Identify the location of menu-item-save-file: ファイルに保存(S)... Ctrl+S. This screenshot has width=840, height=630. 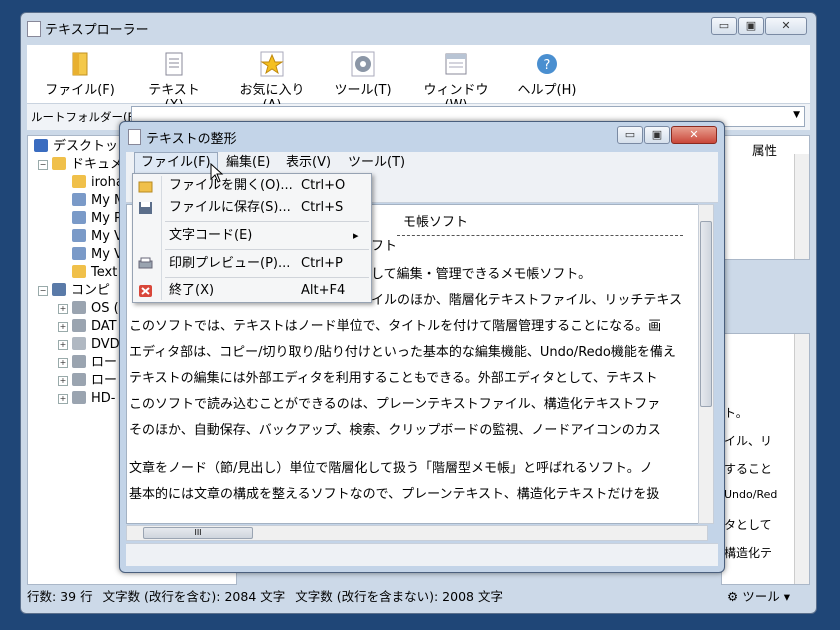
(252, 208).